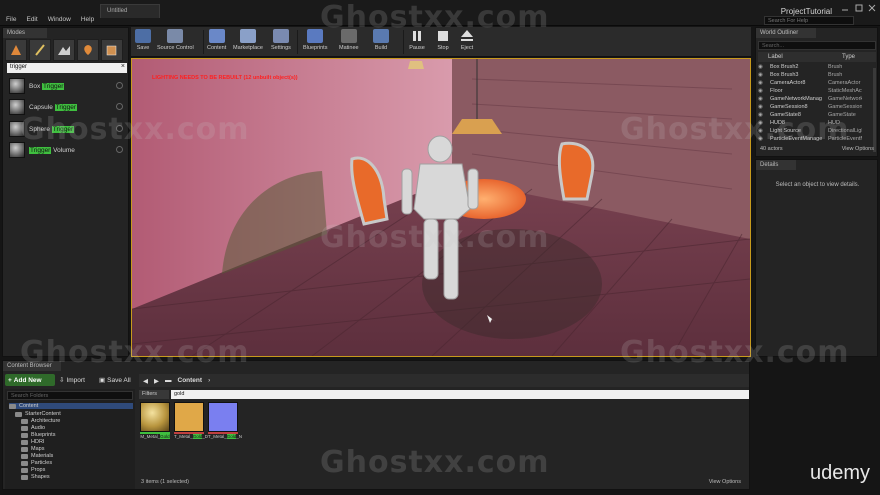 The image size is (880, 495). What do you see at coordinates (88, 50) in the screenshot?
I see `foliage-mode-icon` at bounding box center [88, 50].